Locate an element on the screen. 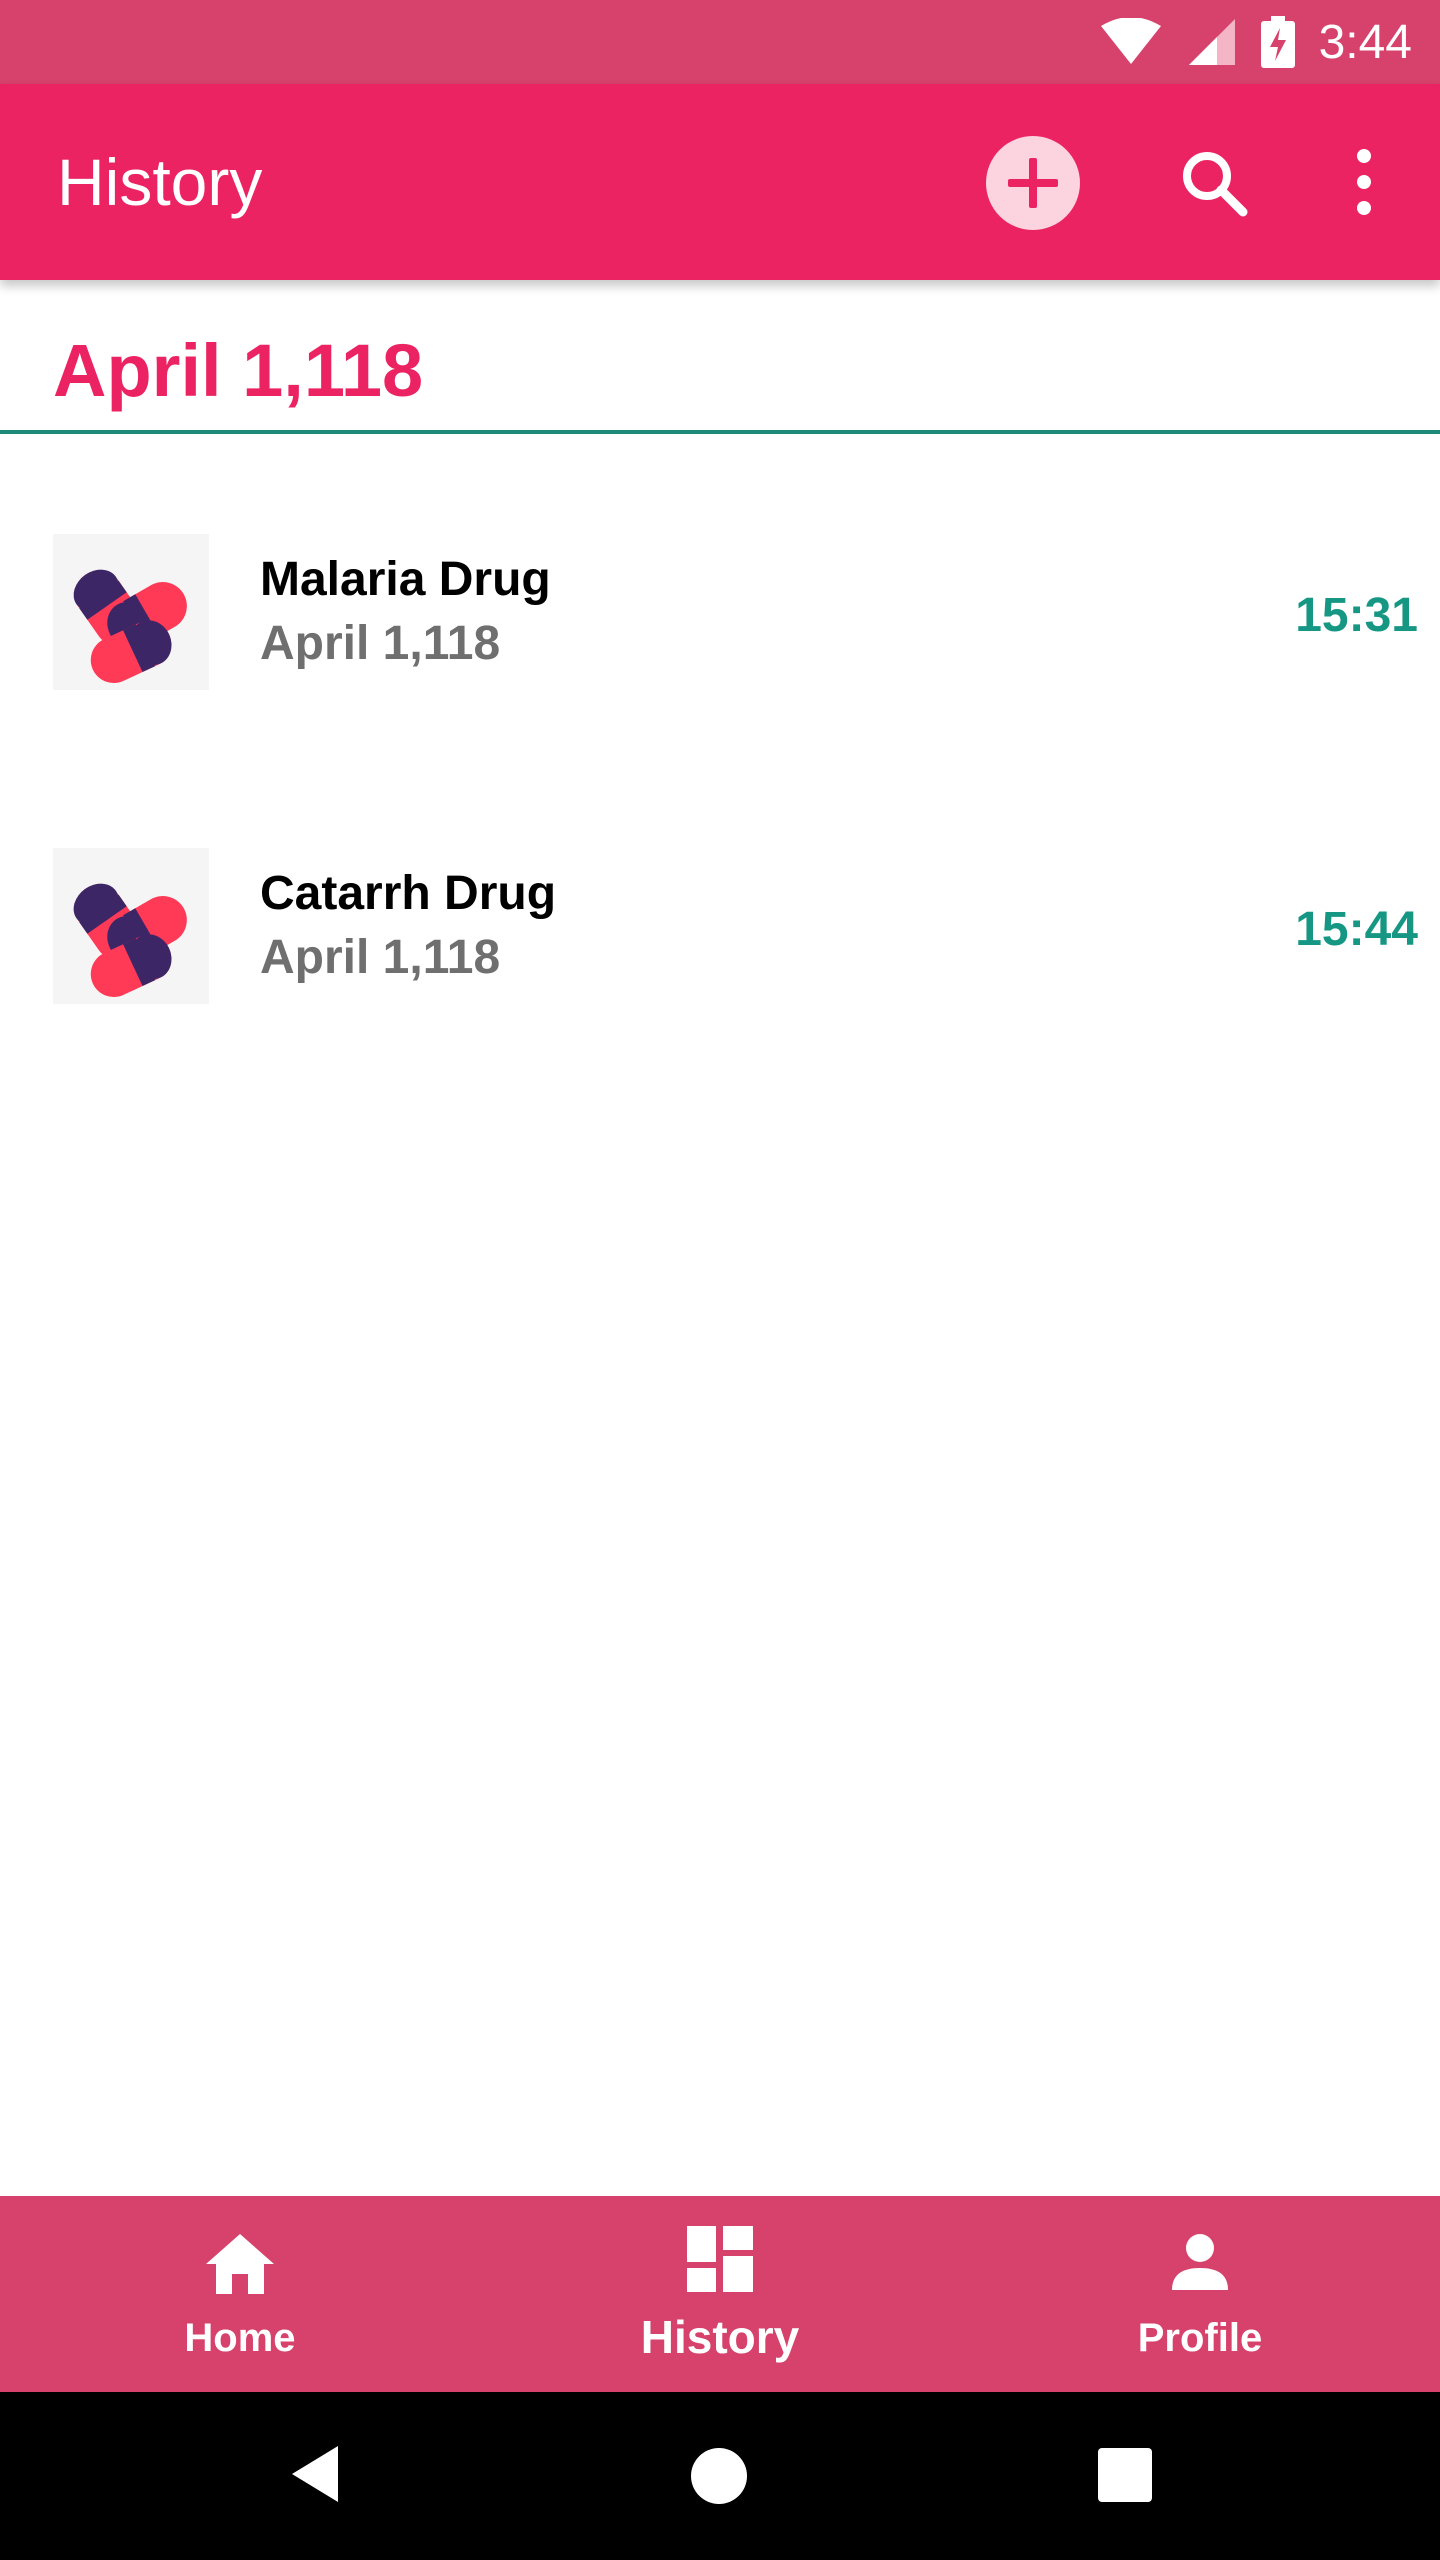 The image size is (1440, 2560). nav-profile: Profile is located at coordinates (1200, 2294).